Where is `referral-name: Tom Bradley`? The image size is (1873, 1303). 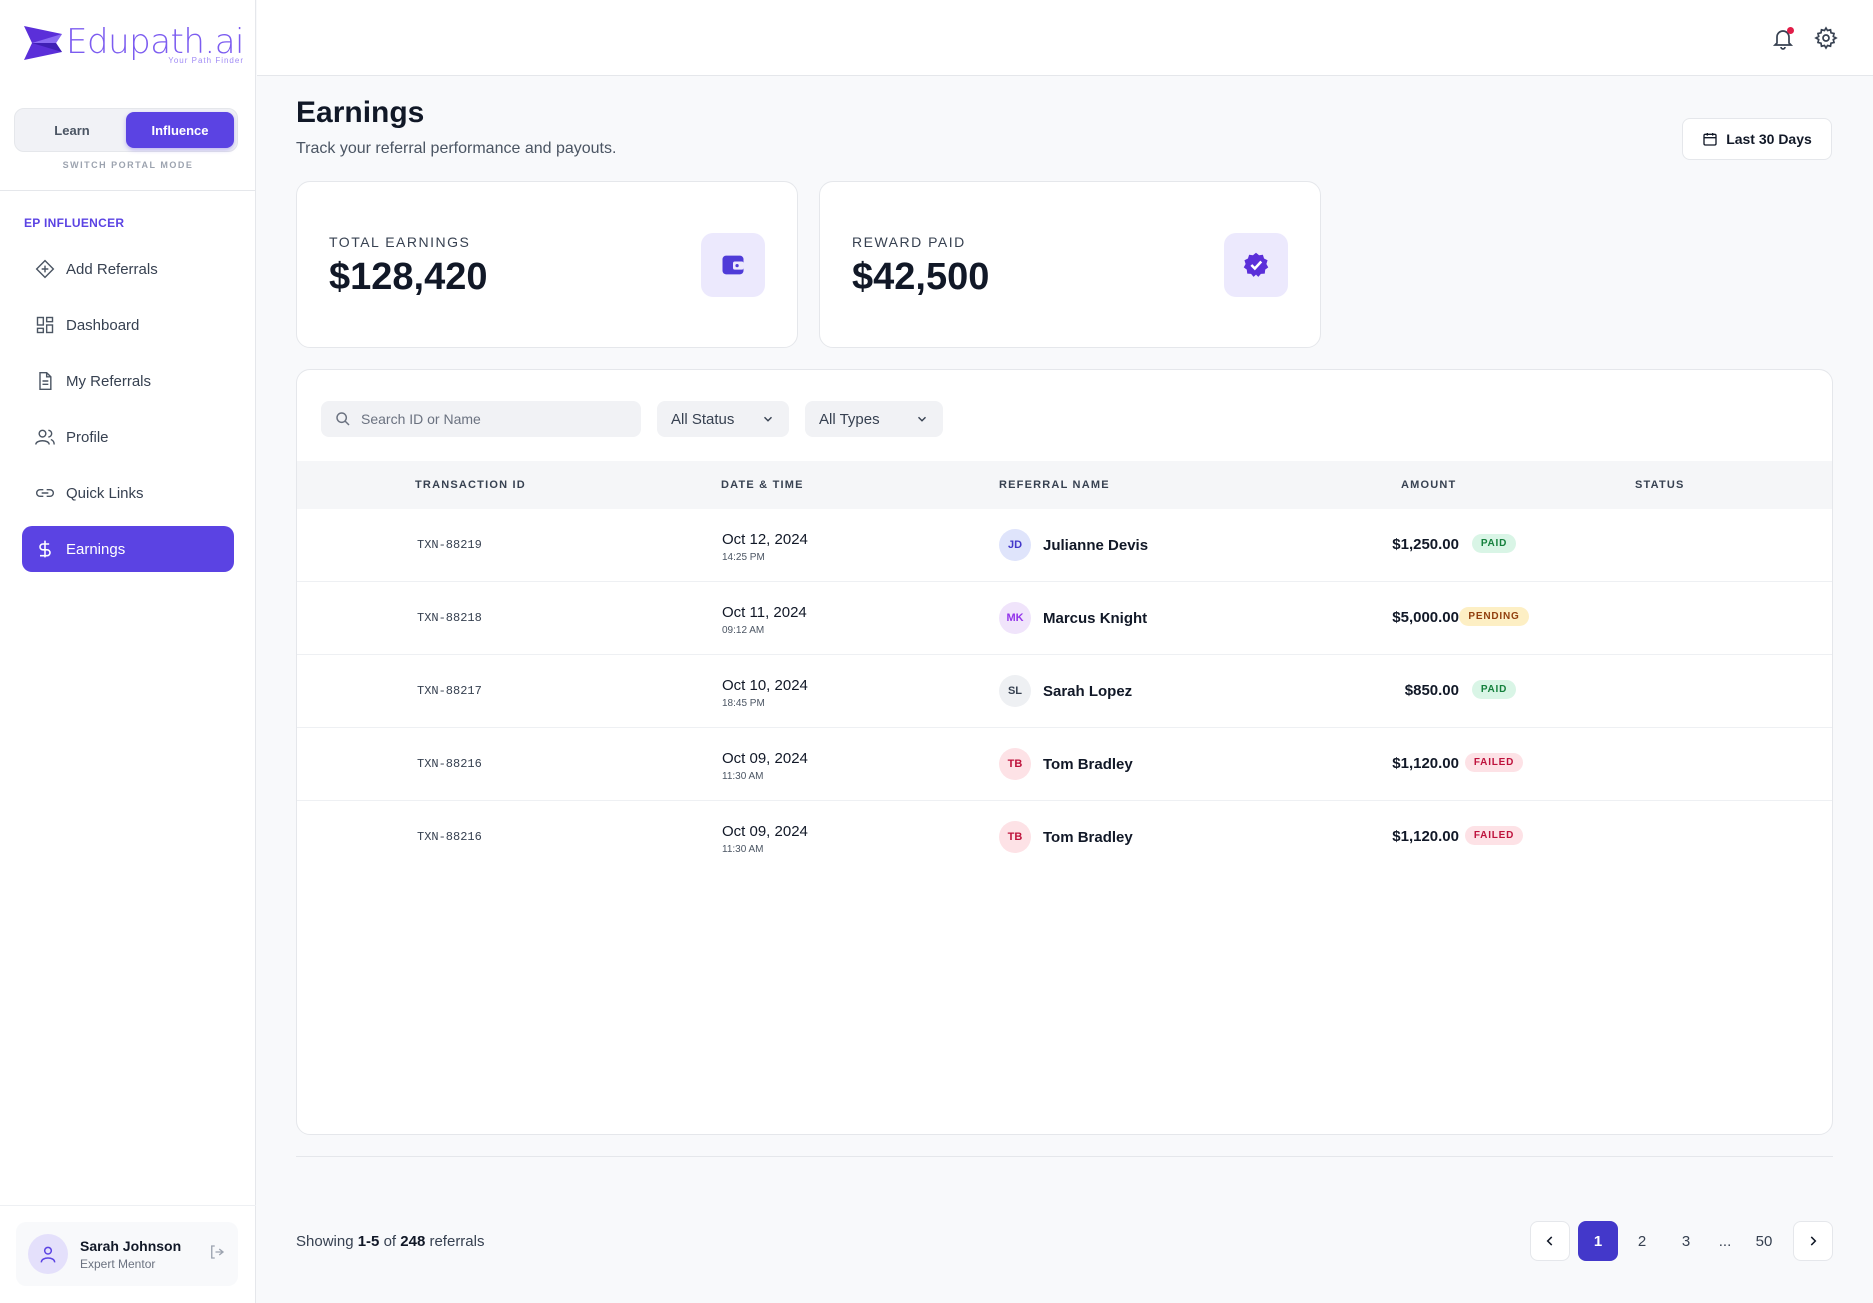
referral-name: Tom Bradley is located at coordinates (1088, 837).